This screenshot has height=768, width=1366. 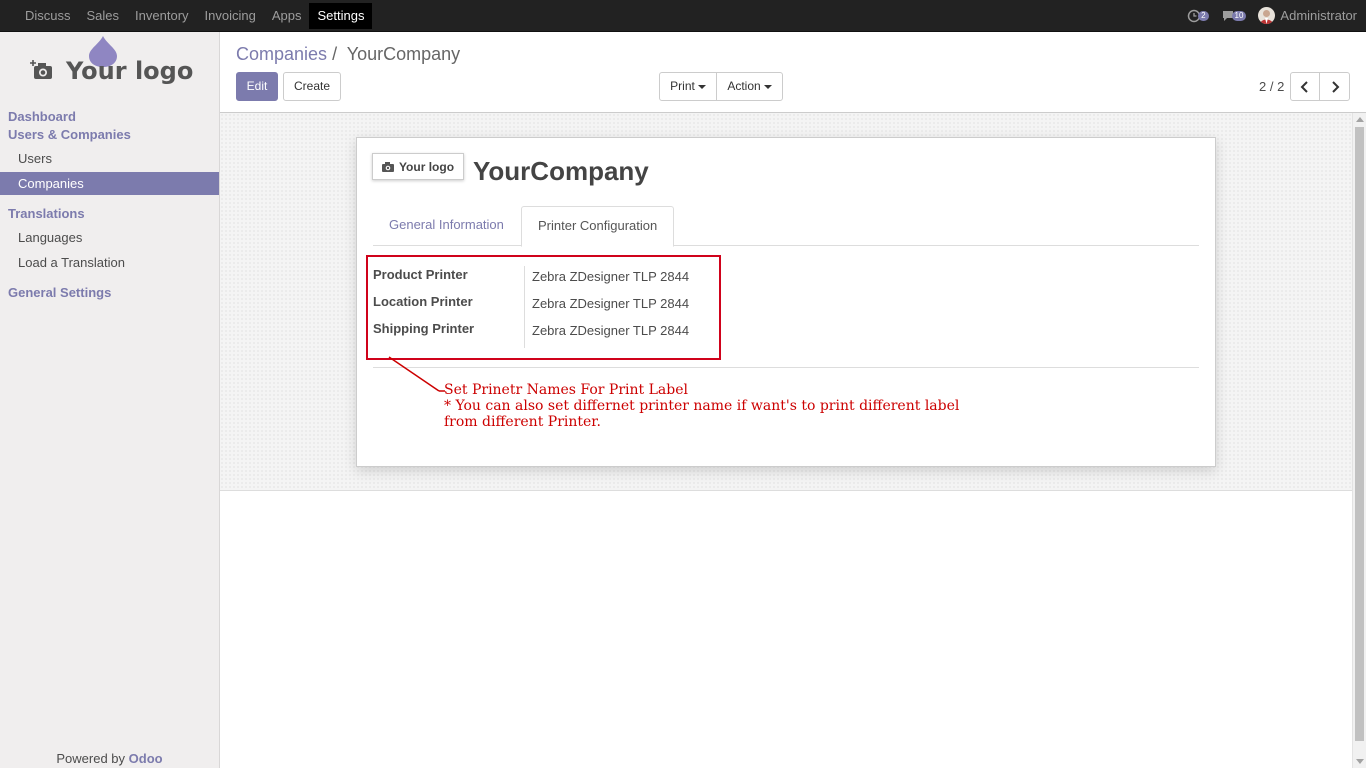 What do you see at coordinates (257, 86) in the screenshot?
I see `edit-button: Edit` at bounding box center [257, 86].